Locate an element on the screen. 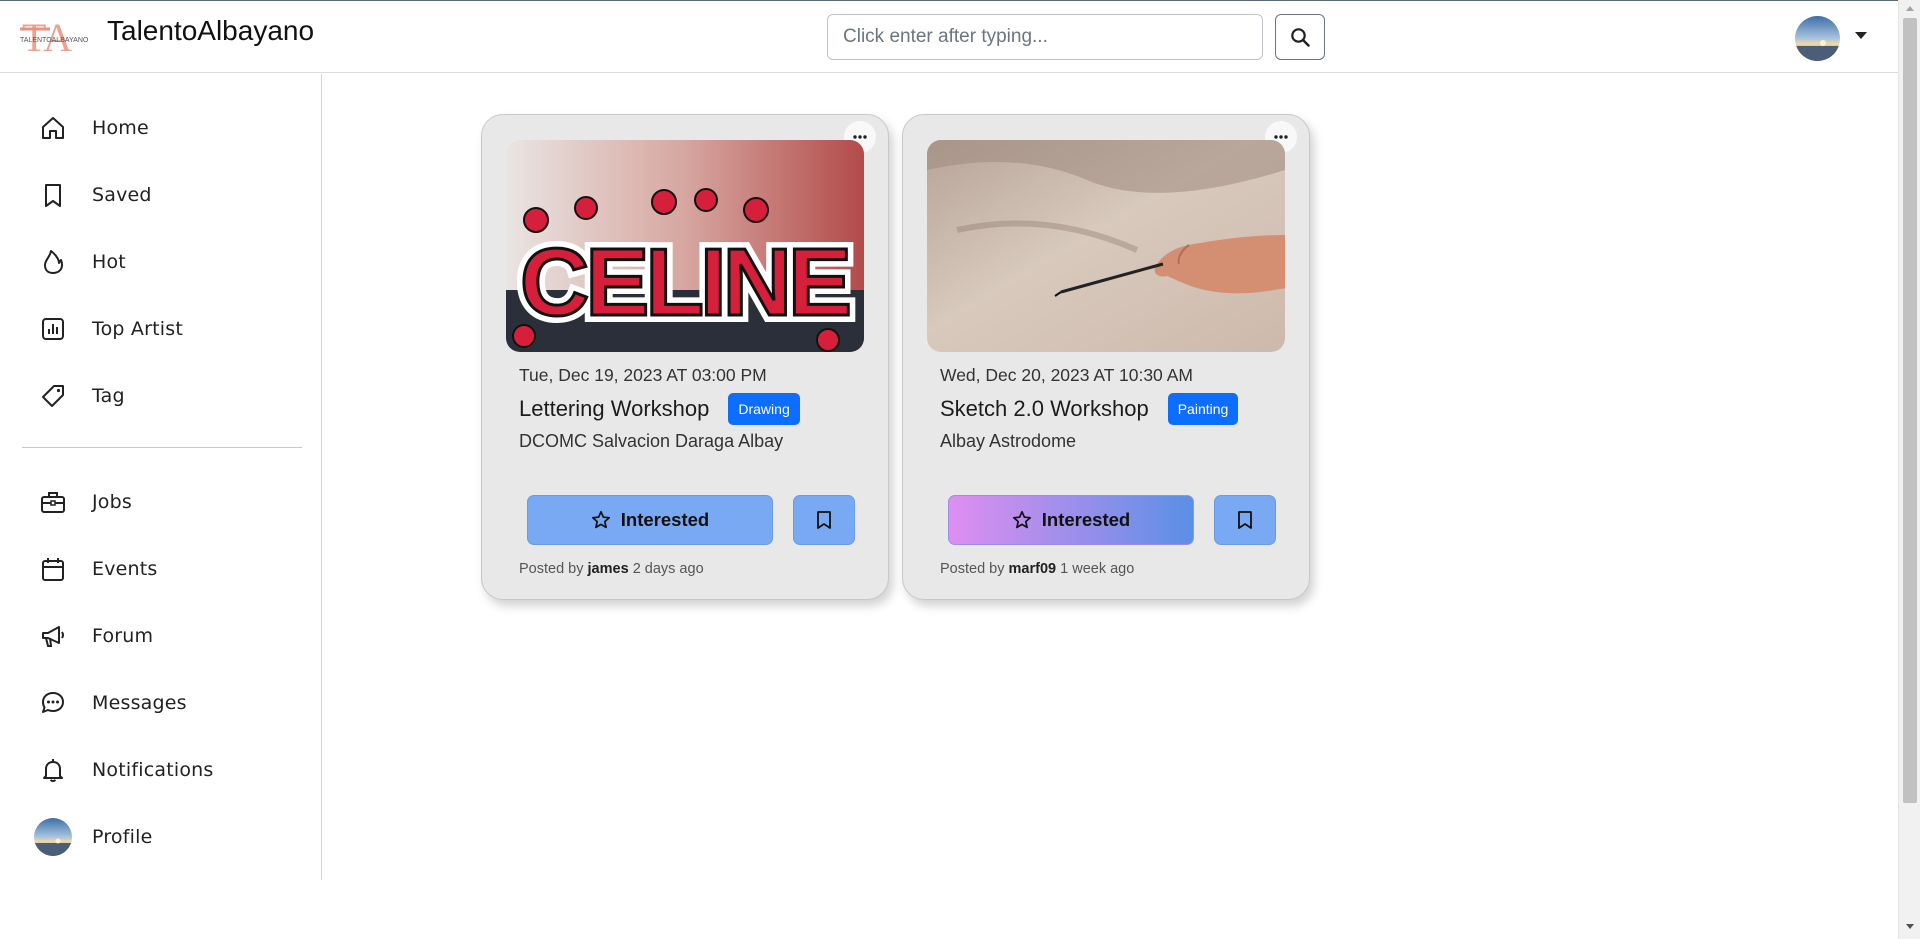  scroll-down-arrow-icon is located at coordinates (1910, 926).